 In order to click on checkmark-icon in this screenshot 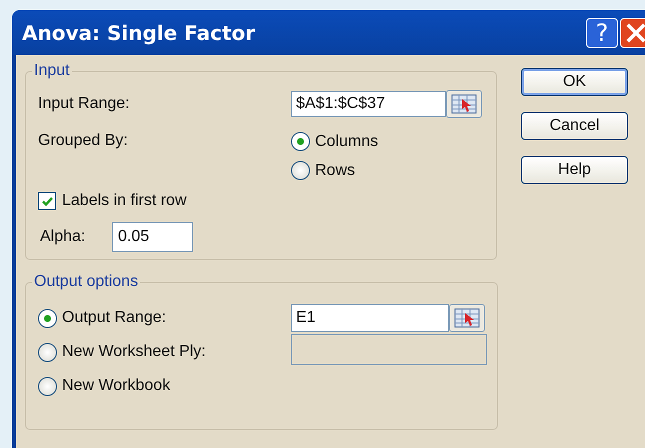, I will do `click(47, 201)`.